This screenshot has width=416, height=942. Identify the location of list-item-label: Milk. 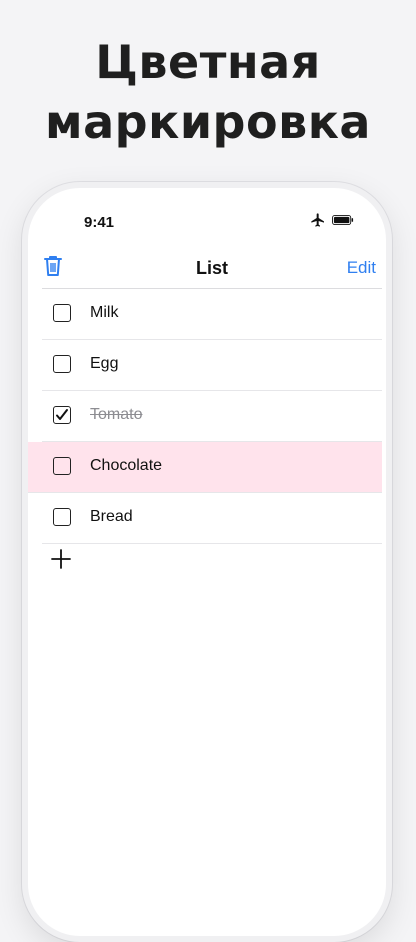
(104, 312).